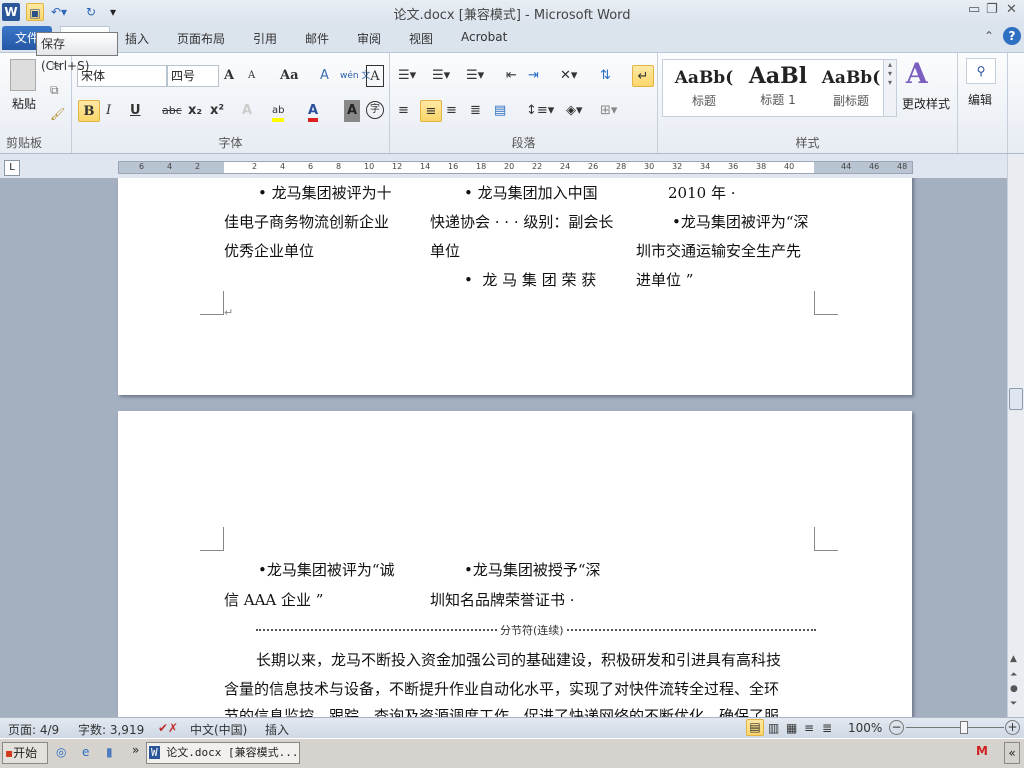 The image size is (1024, 768). What do you see at coordinates (500, 111) in the screenshot?
I see `distributed-icon: ▤` at bounding box center [500, 111].